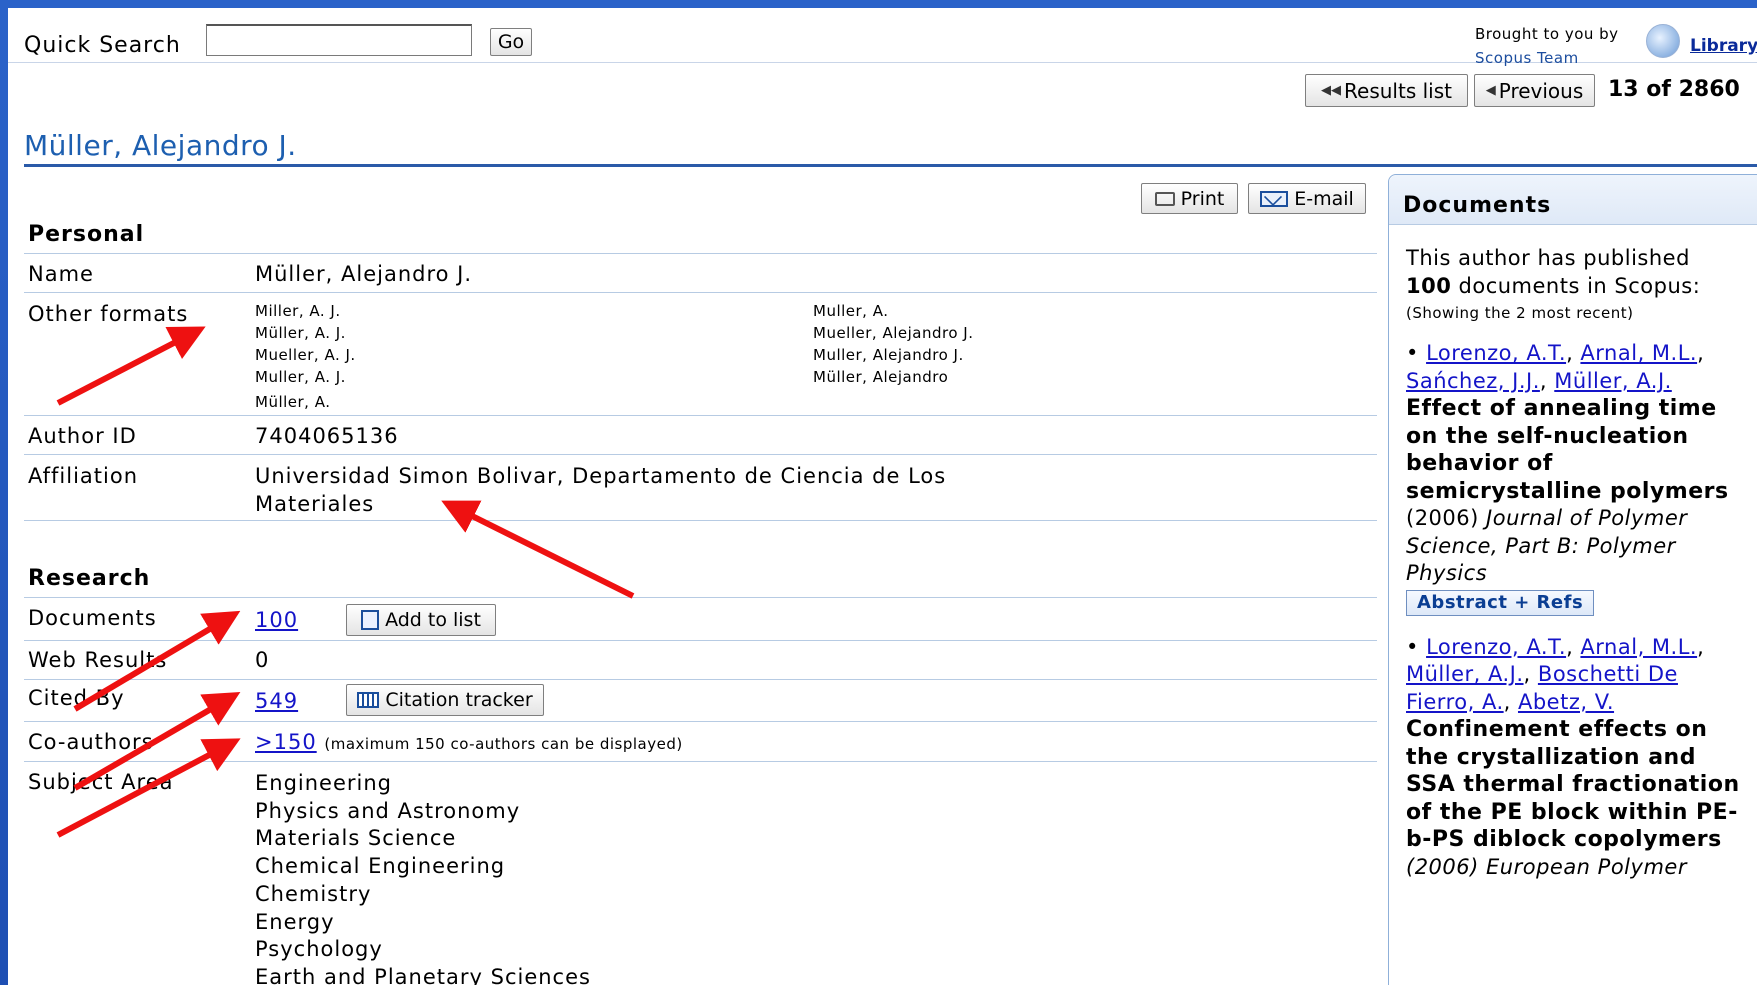 Image resolution: width=1757 pixels, height=985 pixels. What do you see at coordinates (356, 838) in the screenshot?
I see `subject-area-item: Materials Science` at bounding box center [356, 838].